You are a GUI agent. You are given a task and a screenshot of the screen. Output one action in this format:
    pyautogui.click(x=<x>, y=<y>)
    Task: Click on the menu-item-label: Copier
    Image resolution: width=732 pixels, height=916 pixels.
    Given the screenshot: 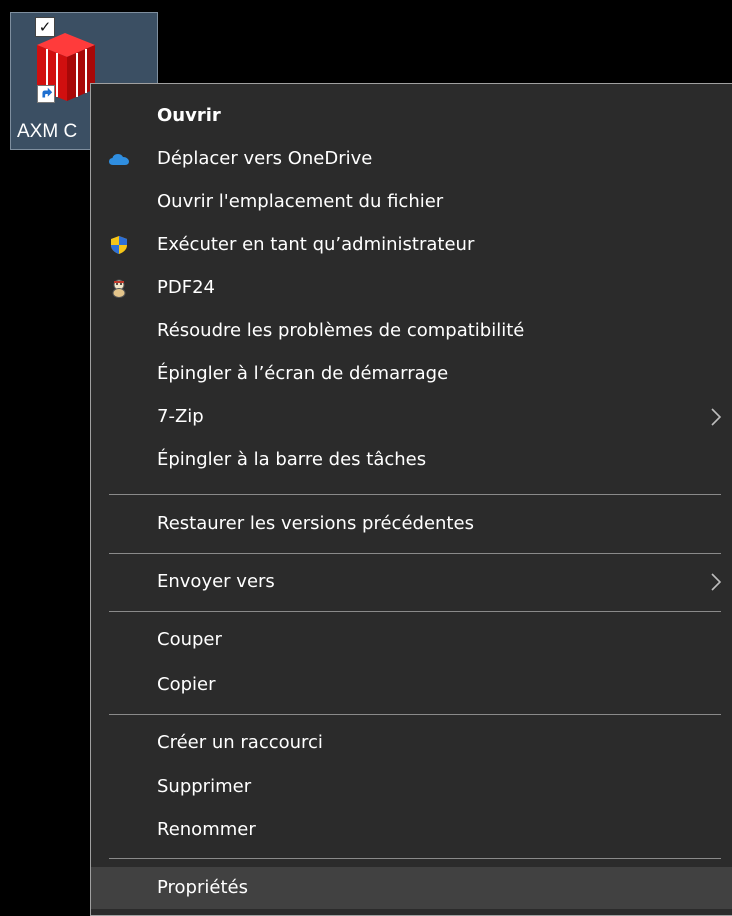 What is the action you would take?
    pyautogui.click(x=186, y=684)
    